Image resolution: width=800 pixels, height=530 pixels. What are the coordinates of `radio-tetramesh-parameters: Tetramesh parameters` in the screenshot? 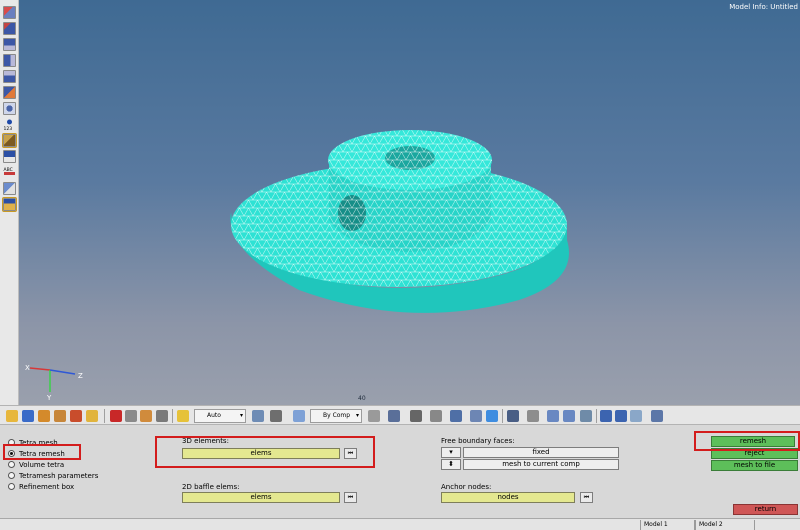 It's located at (53, 475).